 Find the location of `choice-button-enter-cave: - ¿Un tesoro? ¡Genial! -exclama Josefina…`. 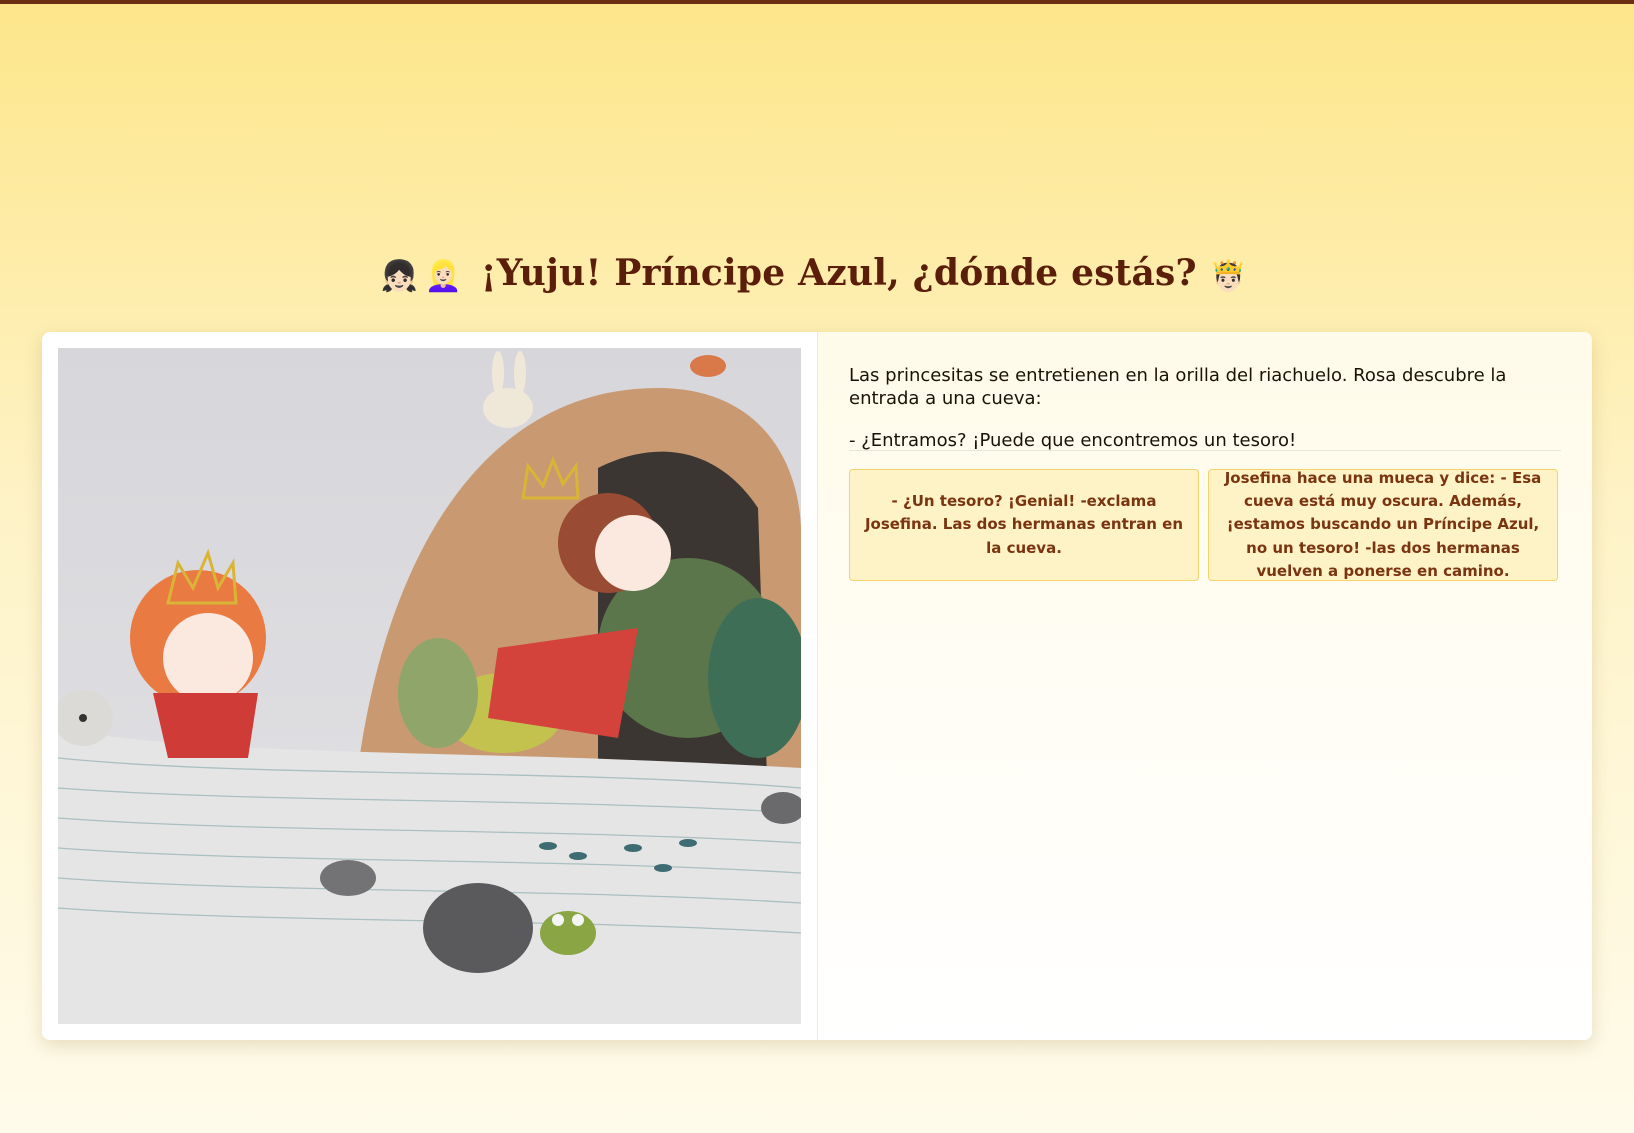

choice-button-enter-cave: - ¿Un tesoro? ¡Genial! -exclama Josefina… is located at coordinates (1024, 525).